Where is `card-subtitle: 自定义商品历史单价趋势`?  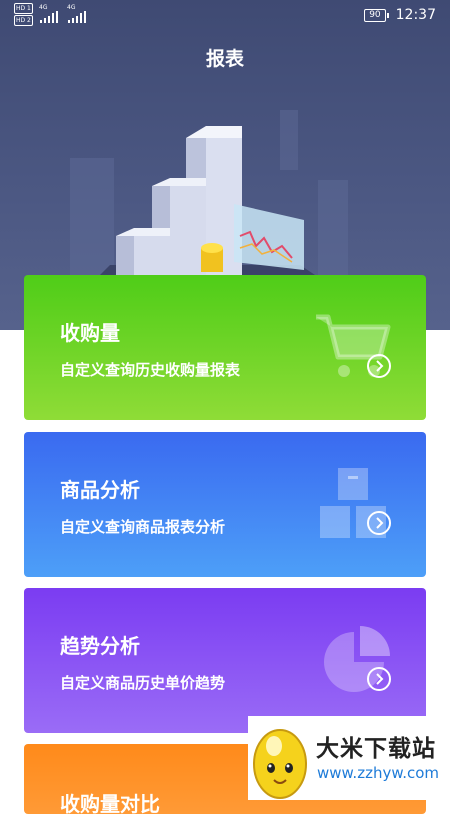
card-subtitle: 自定义商品历史单价趋势 is located at coordinates (143, 683).